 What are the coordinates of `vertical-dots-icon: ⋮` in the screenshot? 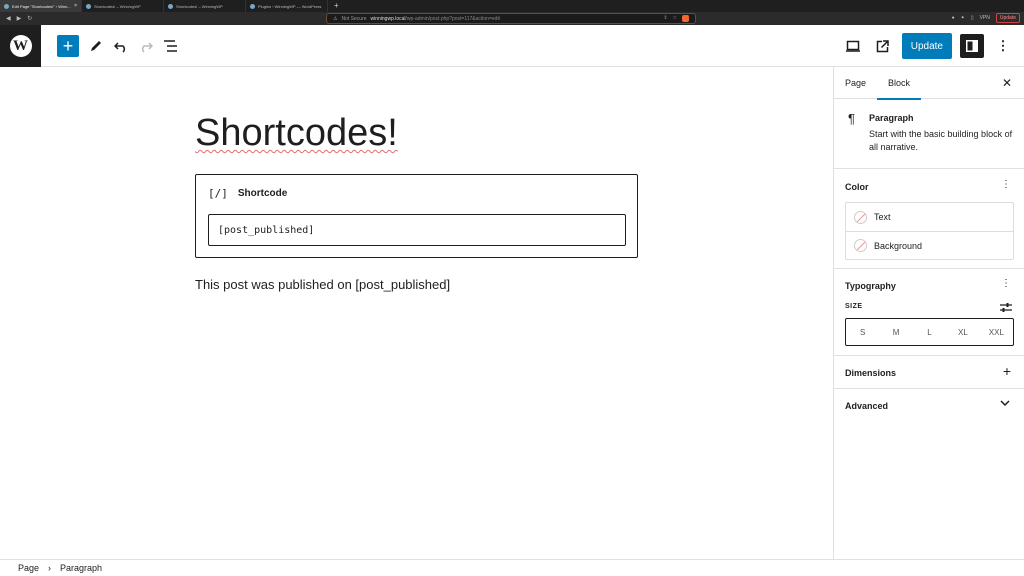 It's located at (1003, 45).